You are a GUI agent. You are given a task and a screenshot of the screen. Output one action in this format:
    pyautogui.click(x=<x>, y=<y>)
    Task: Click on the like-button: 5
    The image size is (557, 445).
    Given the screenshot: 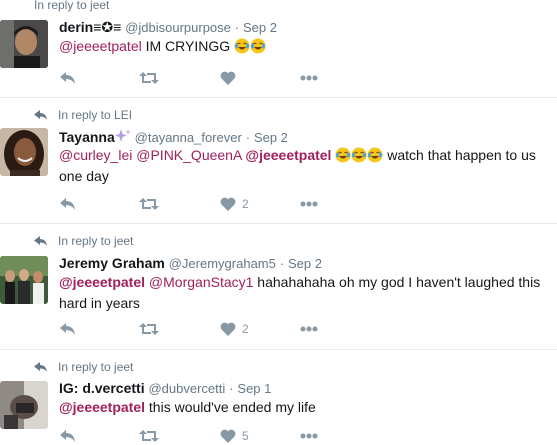 What is the action you would take?
    pyautogui.click(x=260, y=436)
    